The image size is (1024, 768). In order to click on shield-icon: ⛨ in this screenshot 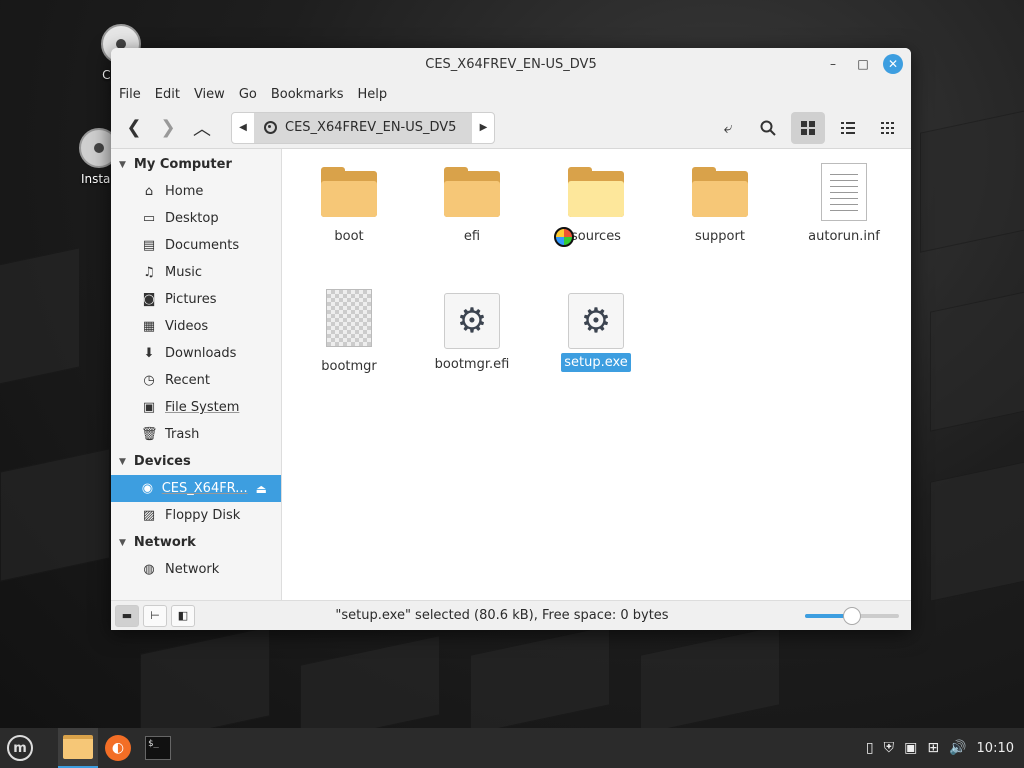, I will do `click(889, 748)`.